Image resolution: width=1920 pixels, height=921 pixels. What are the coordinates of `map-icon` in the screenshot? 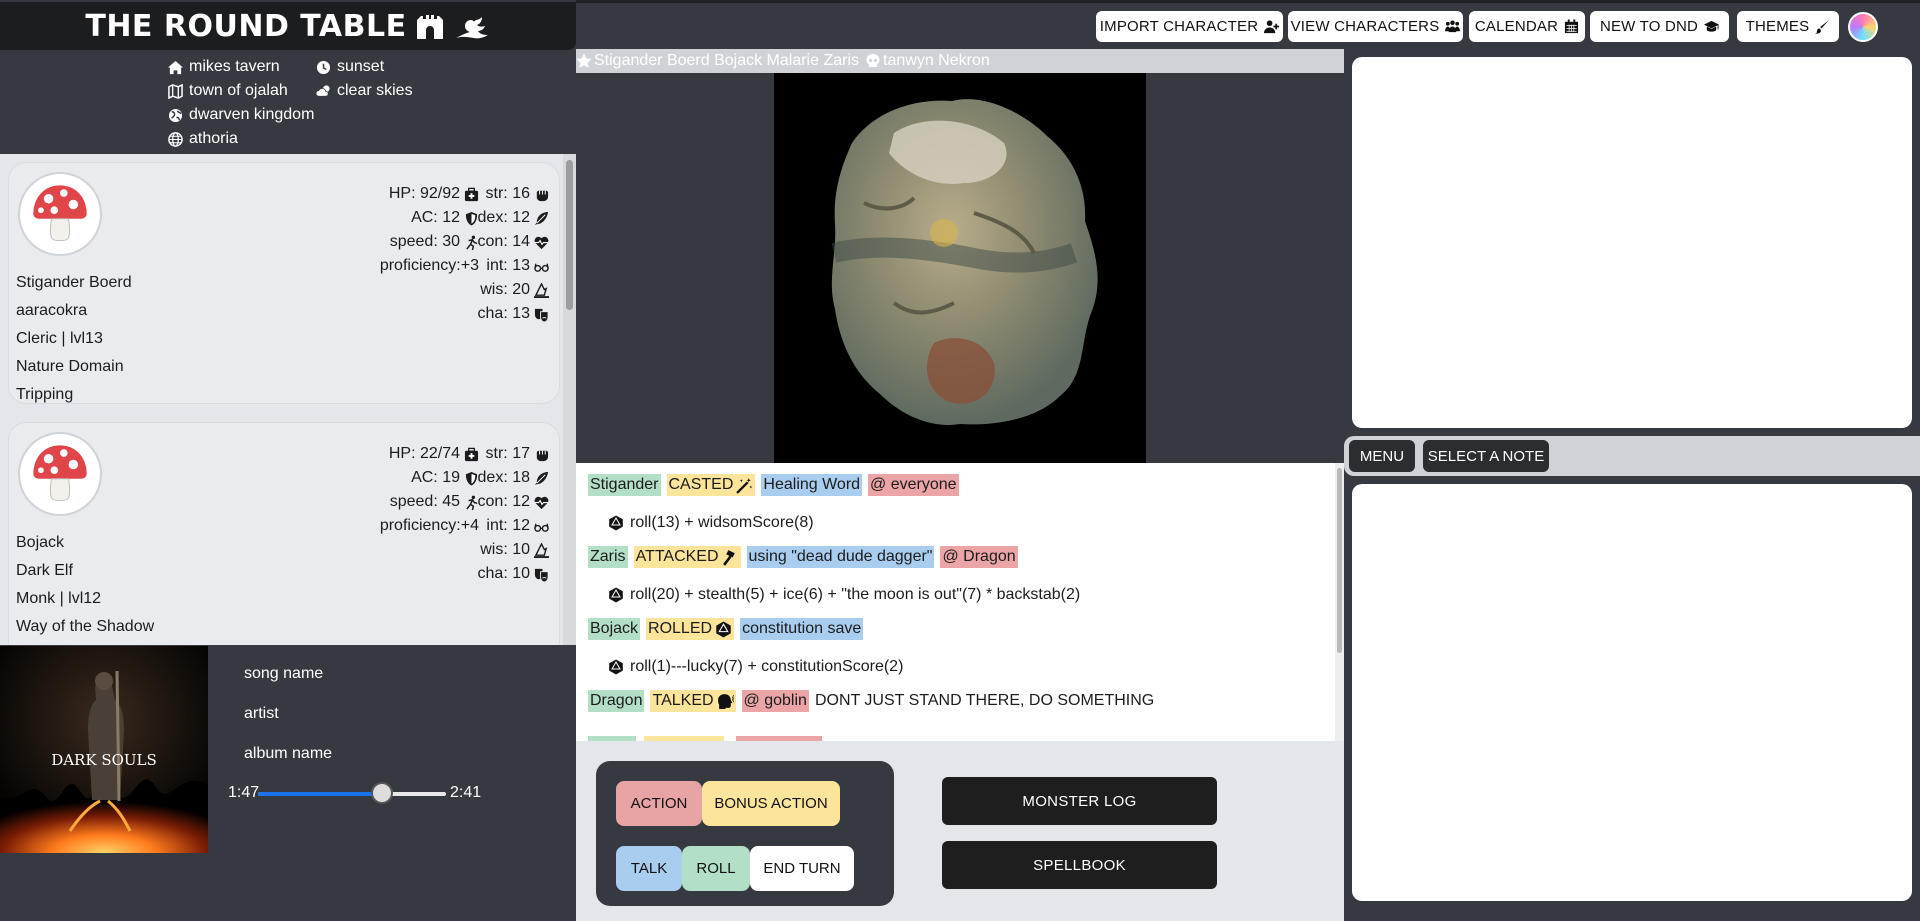 It's located at (175, 91).